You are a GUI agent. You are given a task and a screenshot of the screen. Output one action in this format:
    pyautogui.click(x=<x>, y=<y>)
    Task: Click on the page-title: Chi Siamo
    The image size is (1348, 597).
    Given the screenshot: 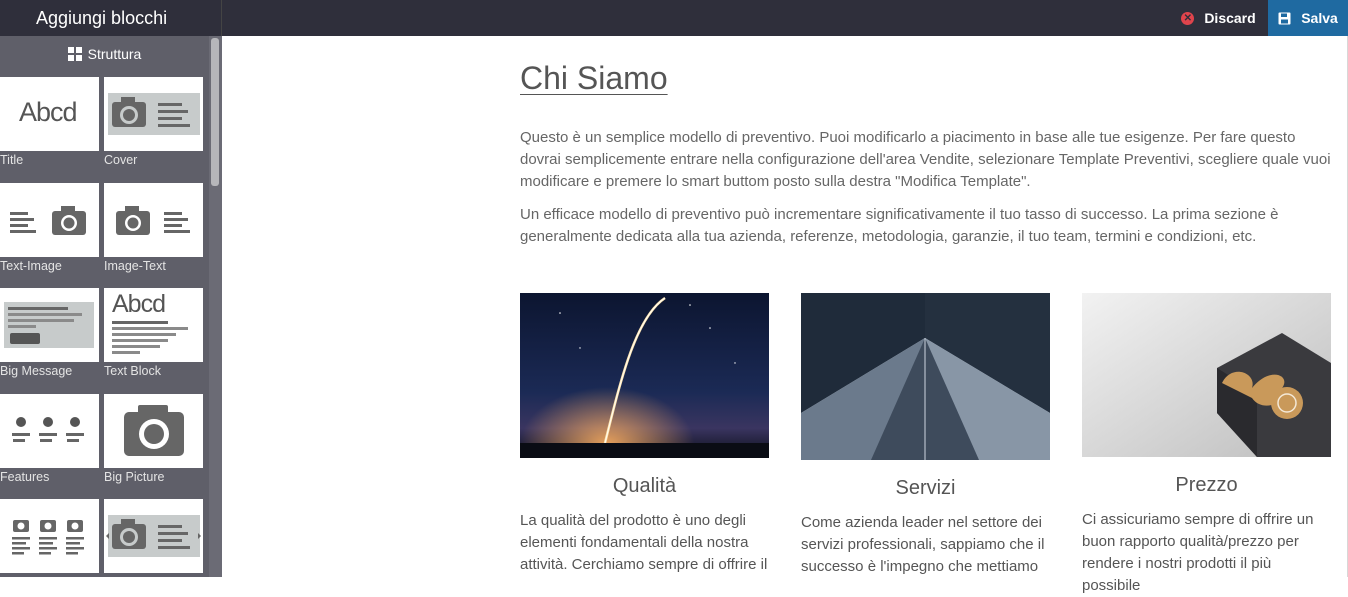 What is the action you would take?
    pyautogui.click(x=594, y=78)
    